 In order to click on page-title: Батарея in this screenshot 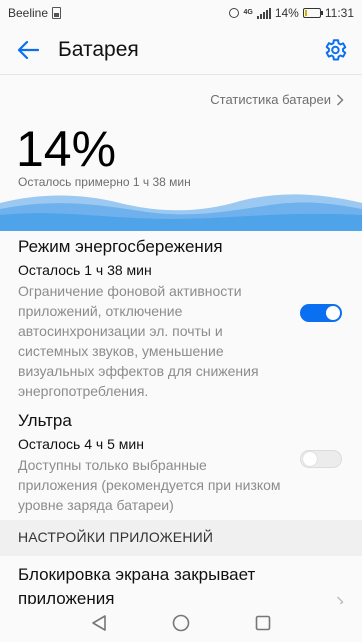, I will do `click(98, 49)`.